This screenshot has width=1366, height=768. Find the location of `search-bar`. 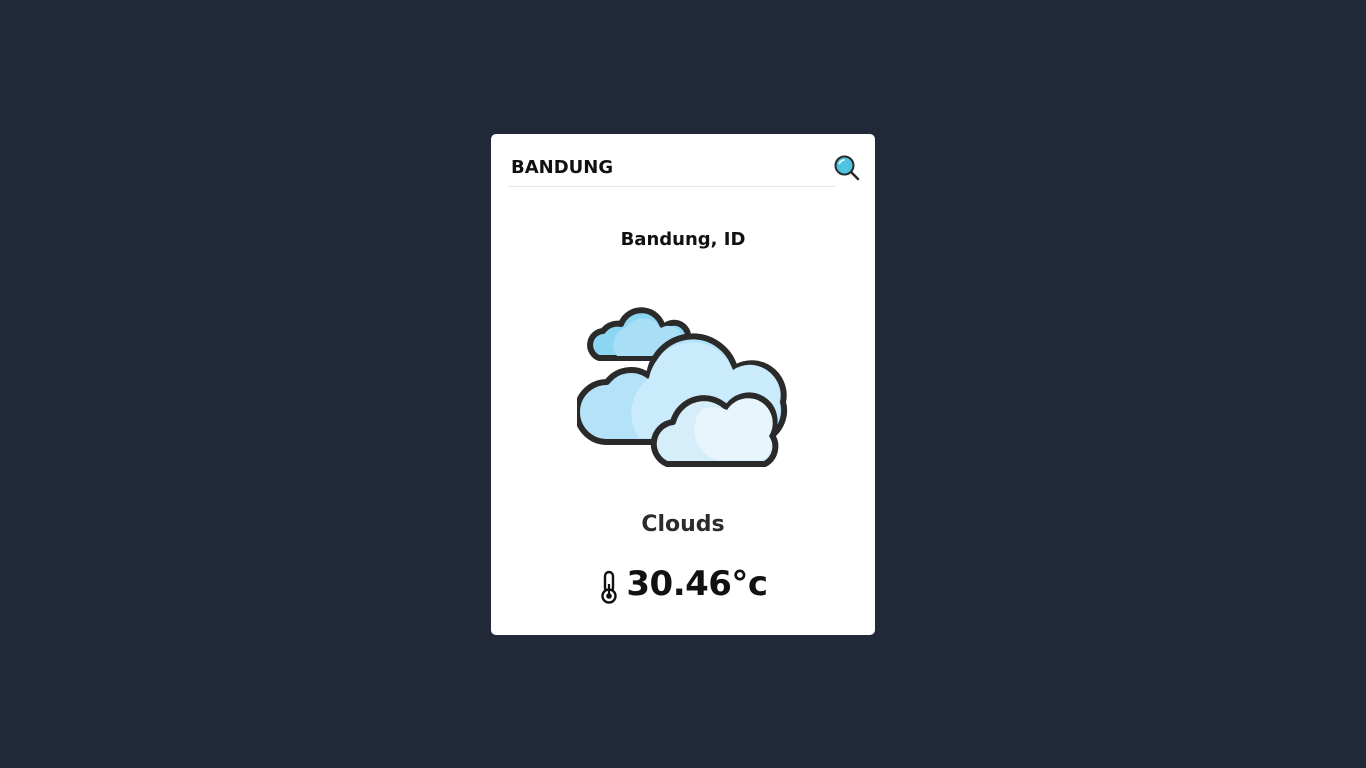

search-bar is located at coordinates (685, 168).